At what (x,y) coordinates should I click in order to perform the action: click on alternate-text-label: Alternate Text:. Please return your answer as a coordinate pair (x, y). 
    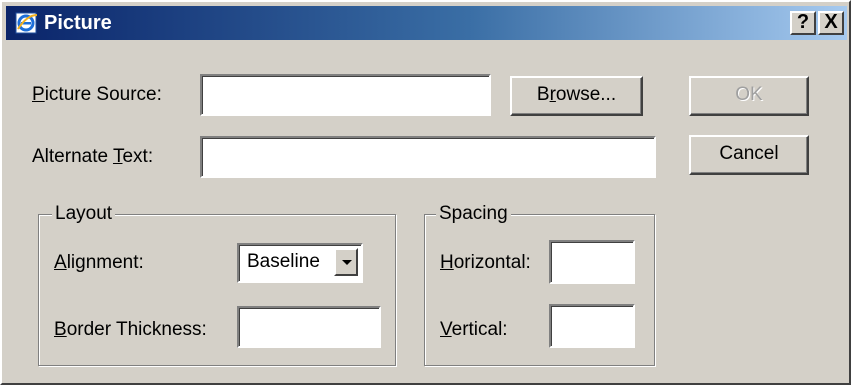
    Looking at the image, I should click on (92, 157).